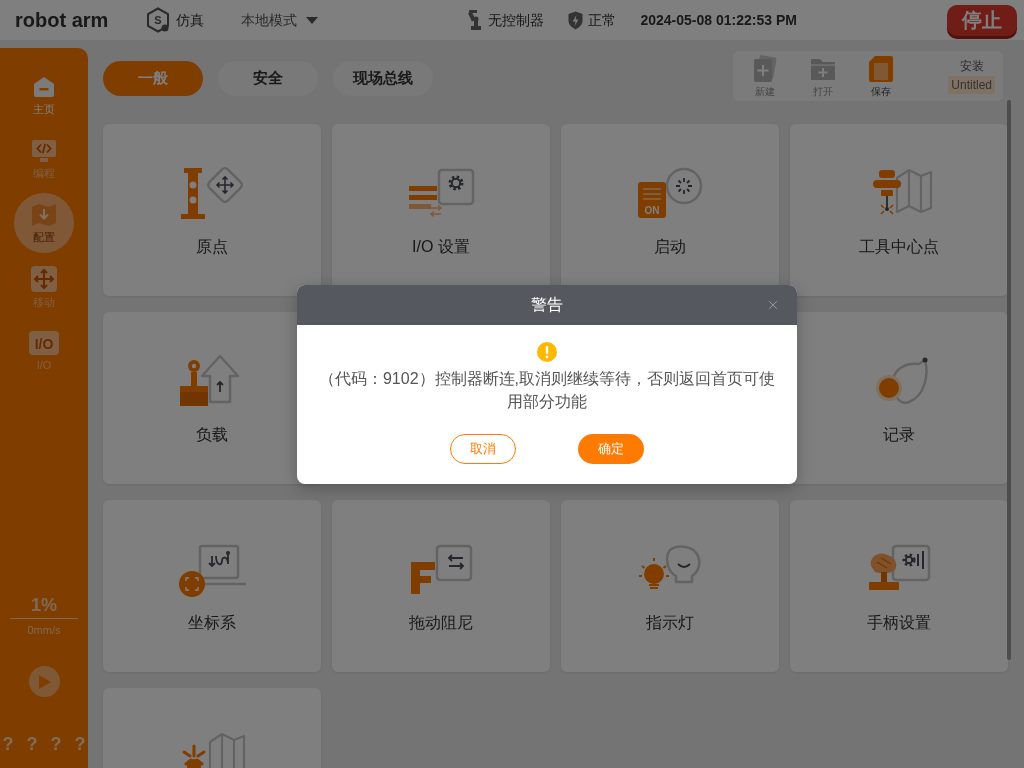 Image resolution: width=1024 pixels, height=768 pixels. What do you see at coordinates (44, 744) in the screenshot?
I see `help-text: ? ? ? ?` at bounding box center [44, 744].